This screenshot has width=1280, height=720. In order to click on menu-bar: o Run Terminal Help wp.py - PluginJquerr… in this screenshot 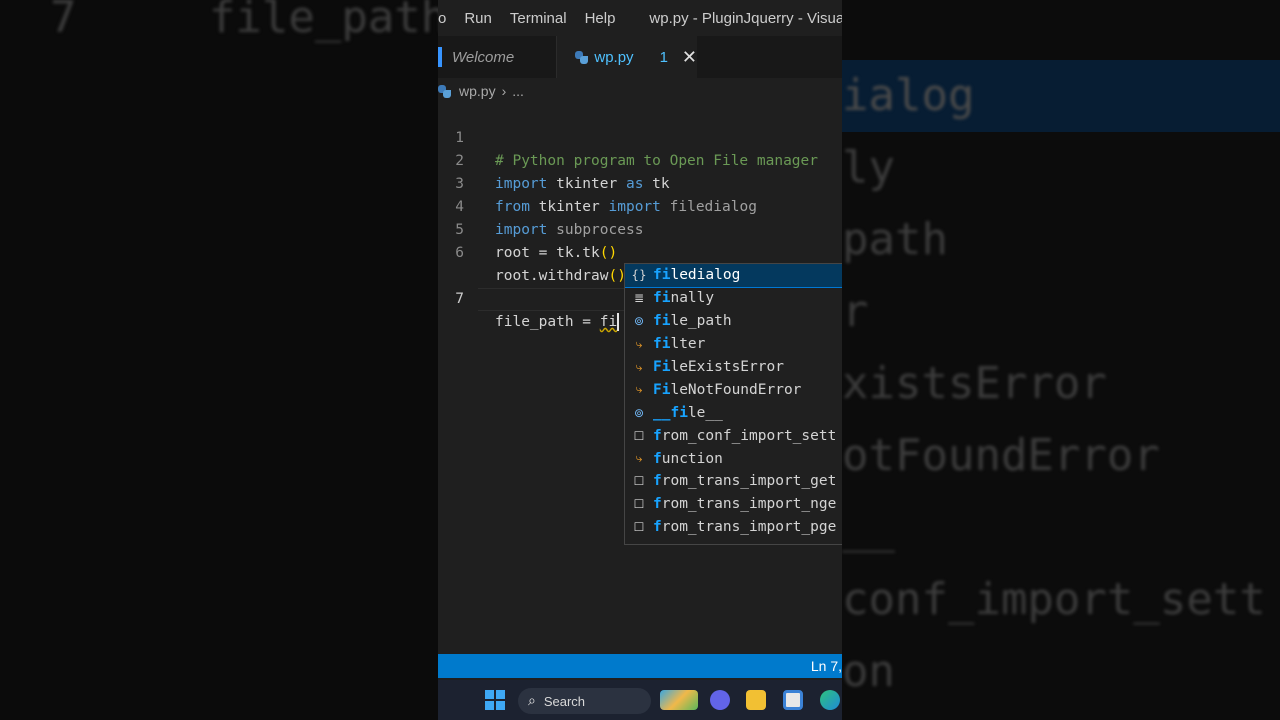, I will do `click(640, 18)`.